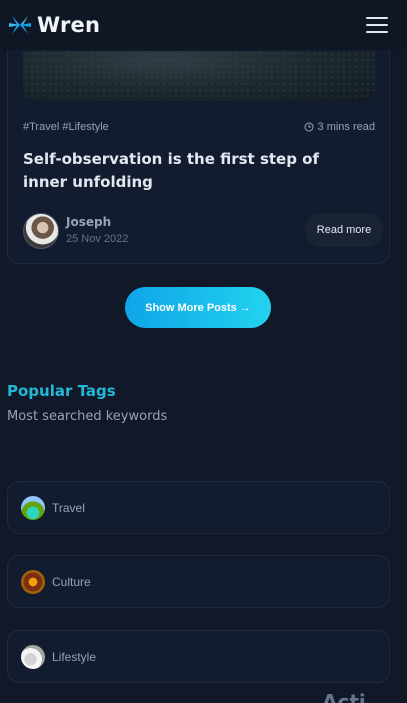  Describe the element at coordinates (199, 76) in the screenshot. I see `post-thumbnail` at that location.